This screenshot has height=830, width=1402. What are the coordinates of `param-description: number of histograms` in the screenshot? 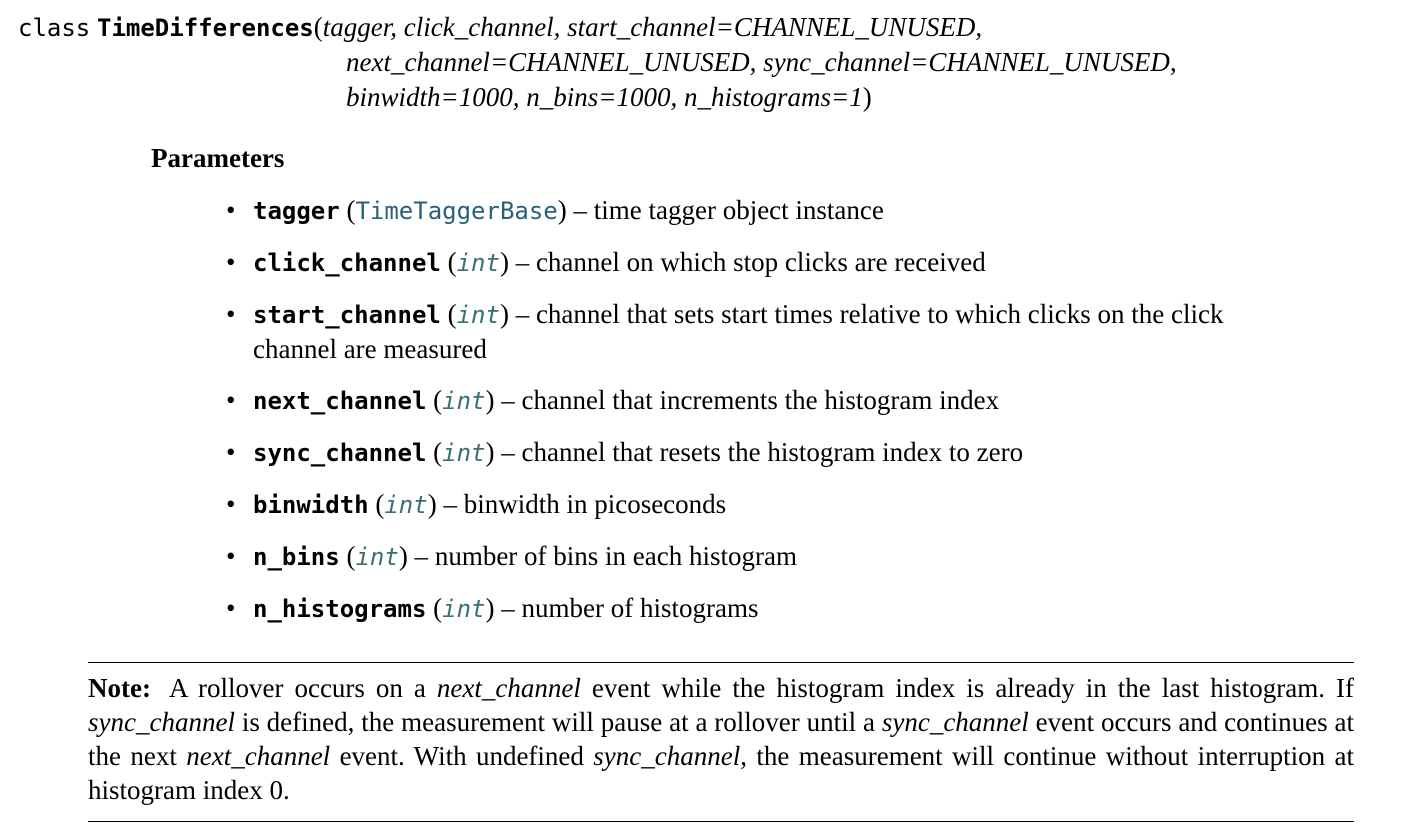 It's located at (640, 608).